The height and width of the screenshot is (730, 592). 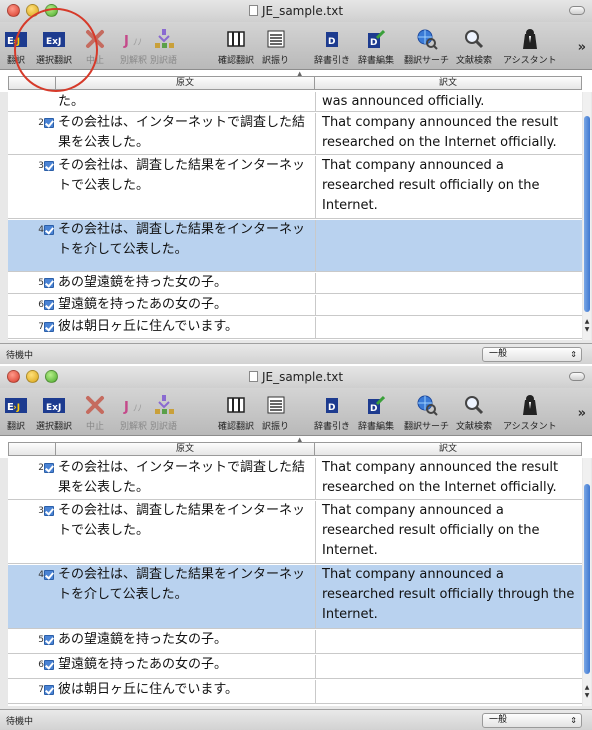 I want to click on window-title: JE_sample.txt, so click(x=296, y=377).